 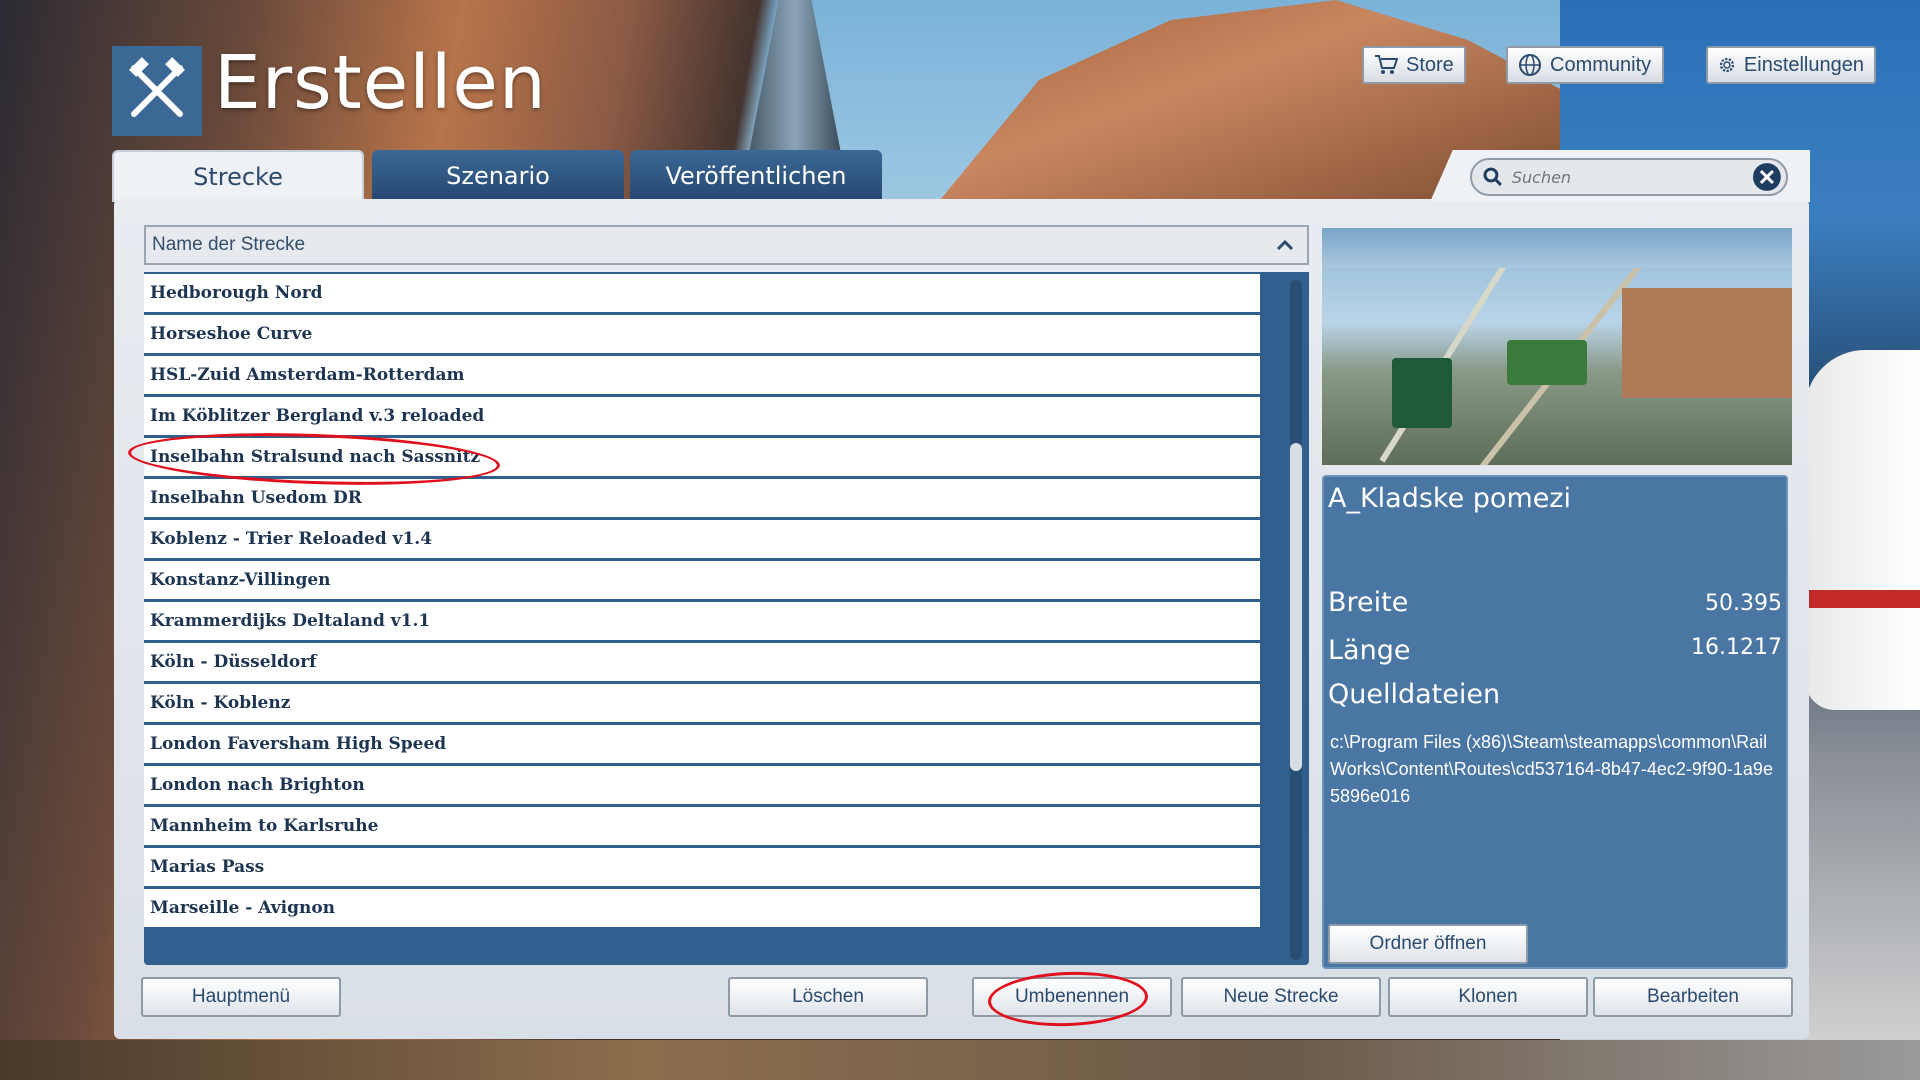 I want to click on tab-strecke: Strecke, so click(x=238, y=176).